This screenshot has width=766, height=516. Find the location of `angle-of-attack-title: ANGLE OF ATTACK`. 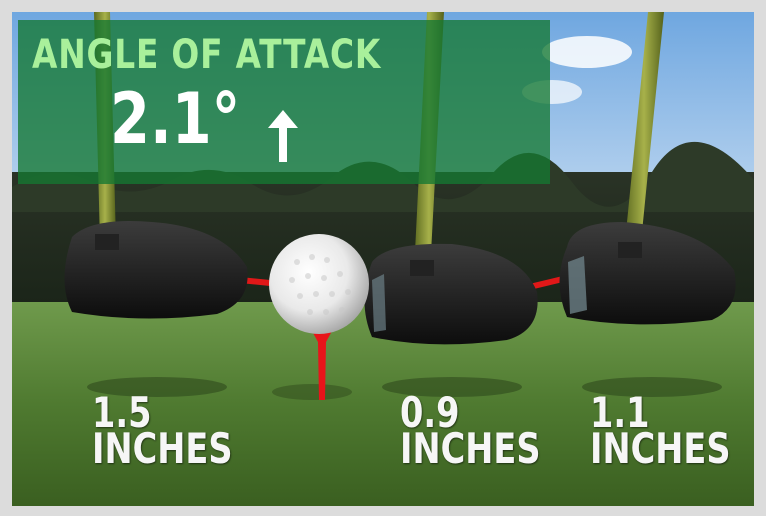

angle-of-attack-title: ANGLE OF ATTACK is located at coordinates (207, 55).